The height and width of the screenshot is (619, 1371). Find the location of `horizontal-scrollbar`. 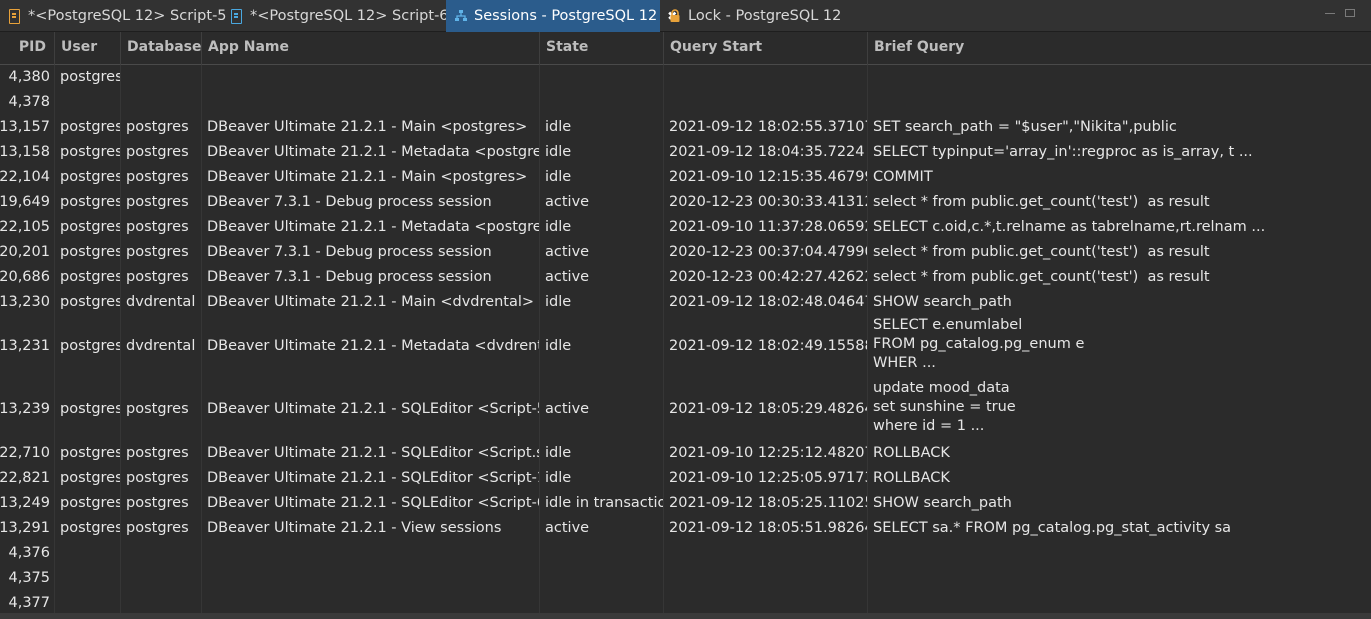

horizontal-scrollbar is located at coordinates (685, 616).